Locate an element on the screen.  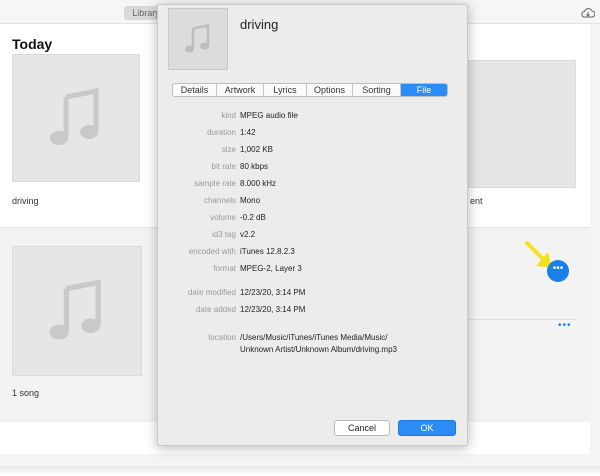
tab-artwork: Artwork is located at coordinates (240, 90).